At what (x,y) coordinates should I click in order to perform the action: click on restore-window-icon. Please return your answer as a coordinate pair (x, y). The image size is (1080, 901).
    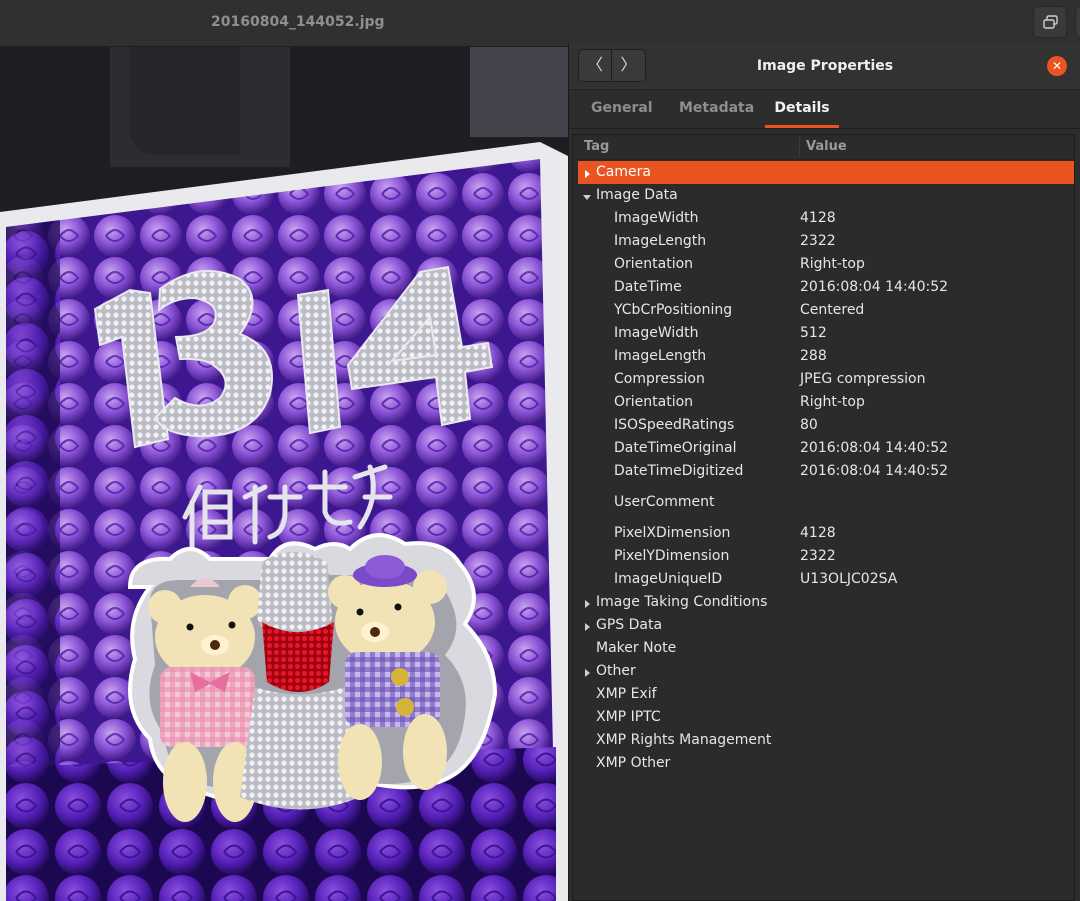
    Looking at the image, I should click on (1050, 22).